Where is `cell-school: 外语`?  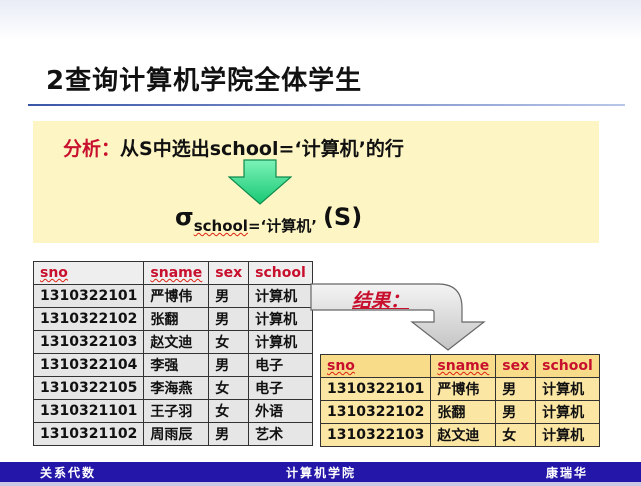 cell-school: 外语 is located at coordinates (280, 411).